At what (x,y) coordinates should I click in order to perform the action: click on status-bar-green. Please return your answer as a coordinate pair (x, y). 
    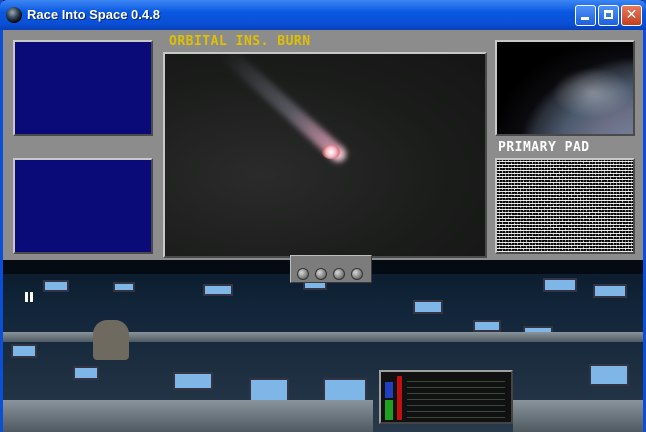
    Looking at the image, I should click on (389, 410).